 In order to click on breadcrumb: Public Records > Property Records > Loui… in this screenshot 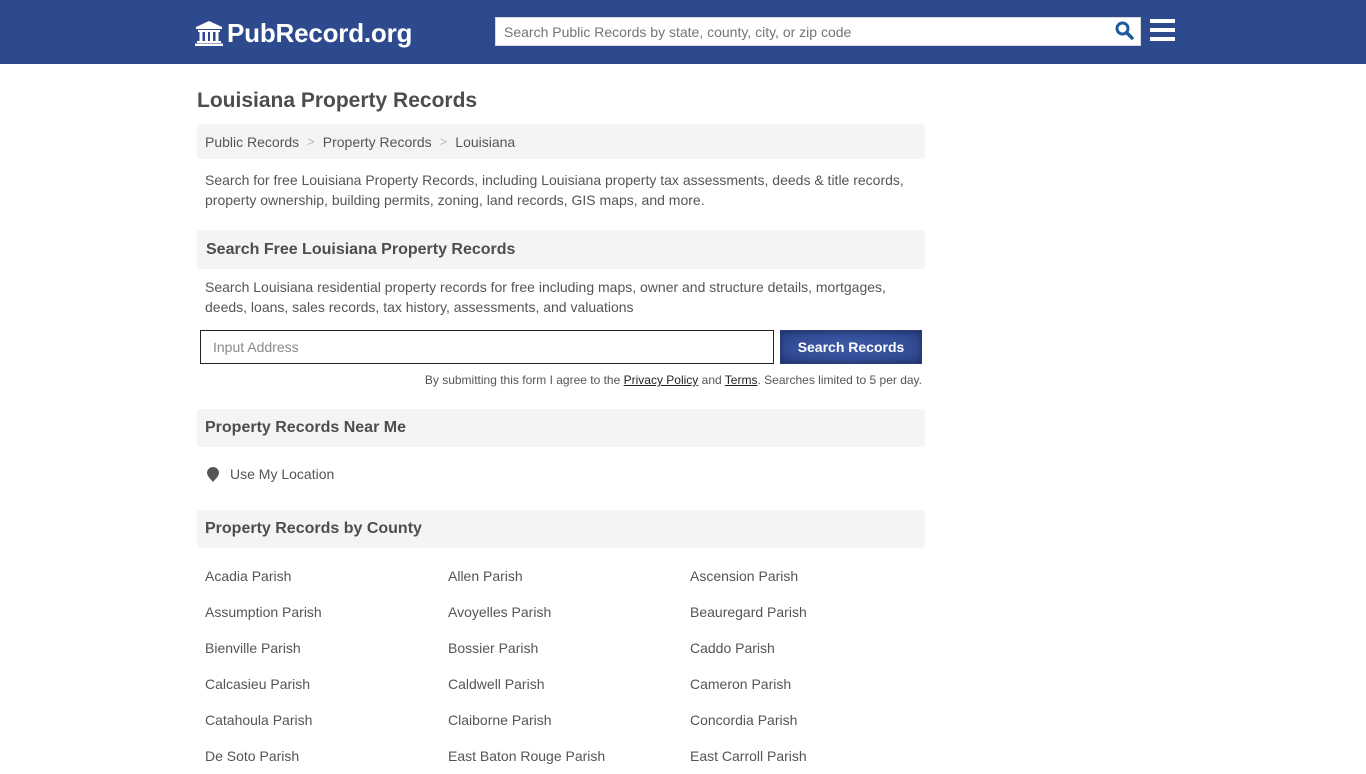, I will do `click(561, 141)`.